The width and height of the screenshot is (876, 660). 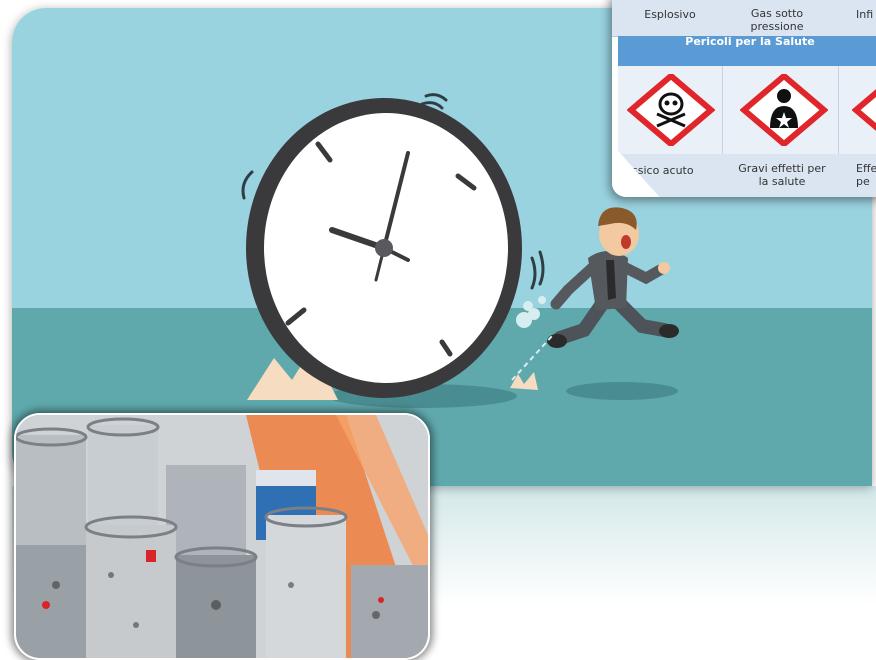 What do you see at coordinates (747, 51) in the screenshot?
I see `ghs-section-title: Pericoli per la Salute` at bounding box center [747, 51].